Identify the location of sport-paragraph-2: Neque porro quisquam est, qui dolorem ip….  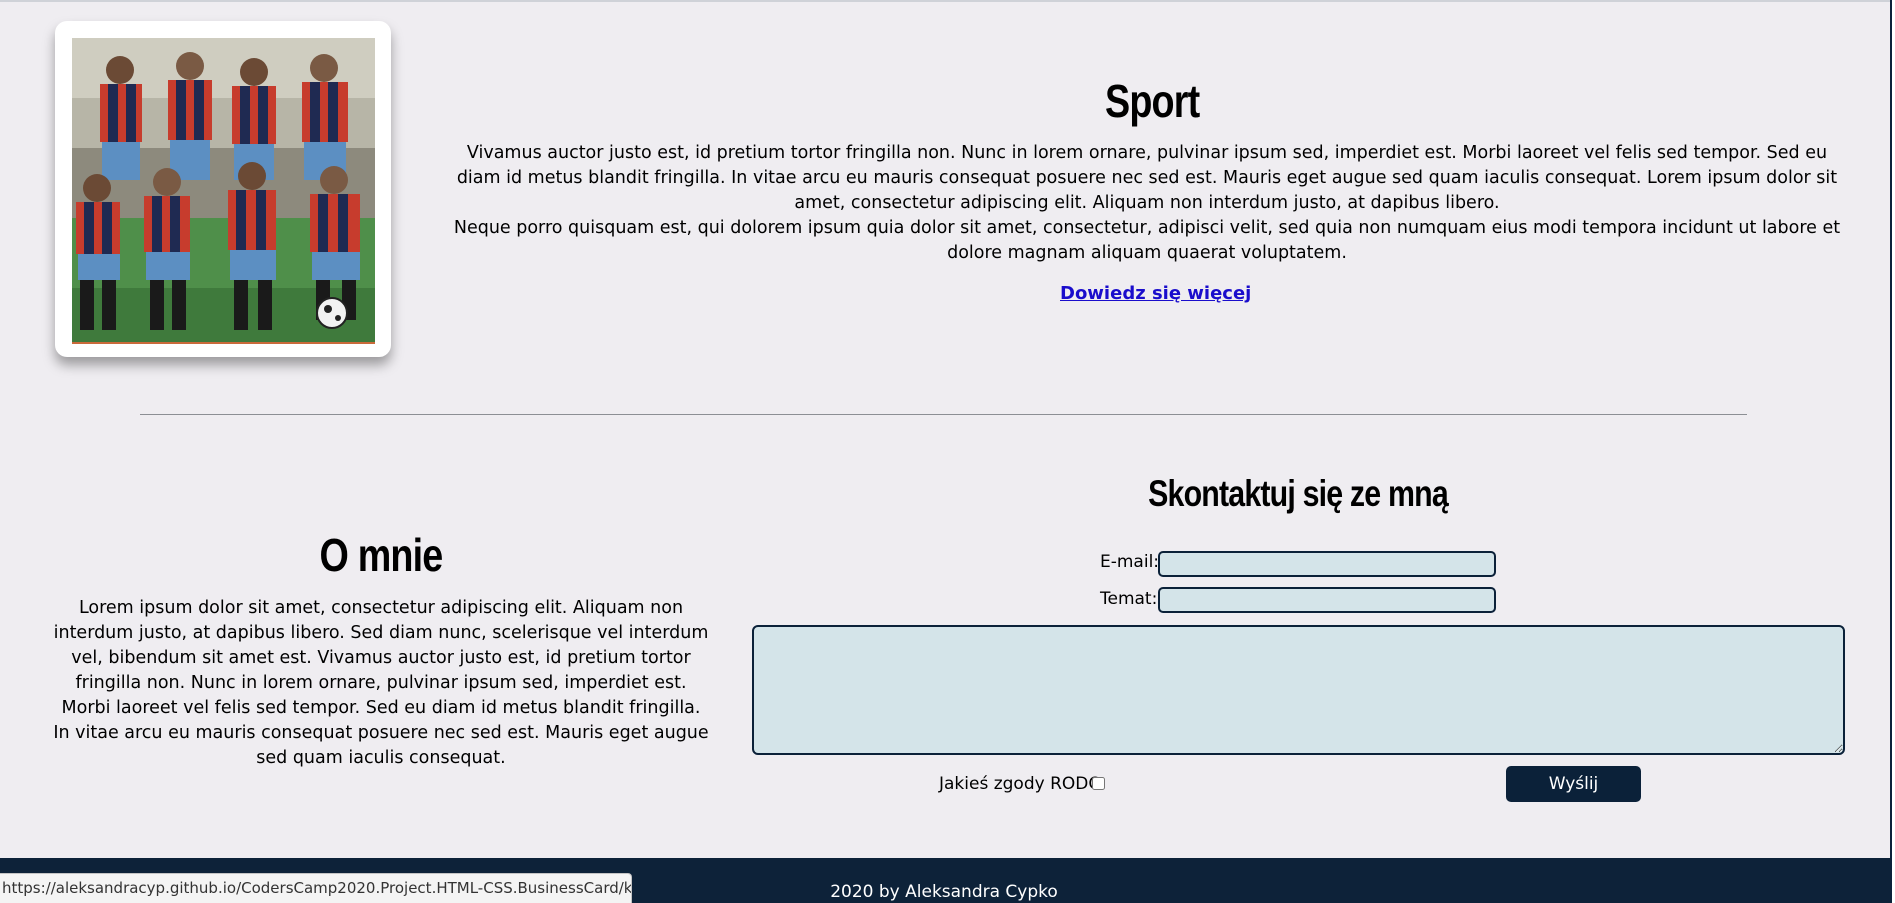
(1147, 240).